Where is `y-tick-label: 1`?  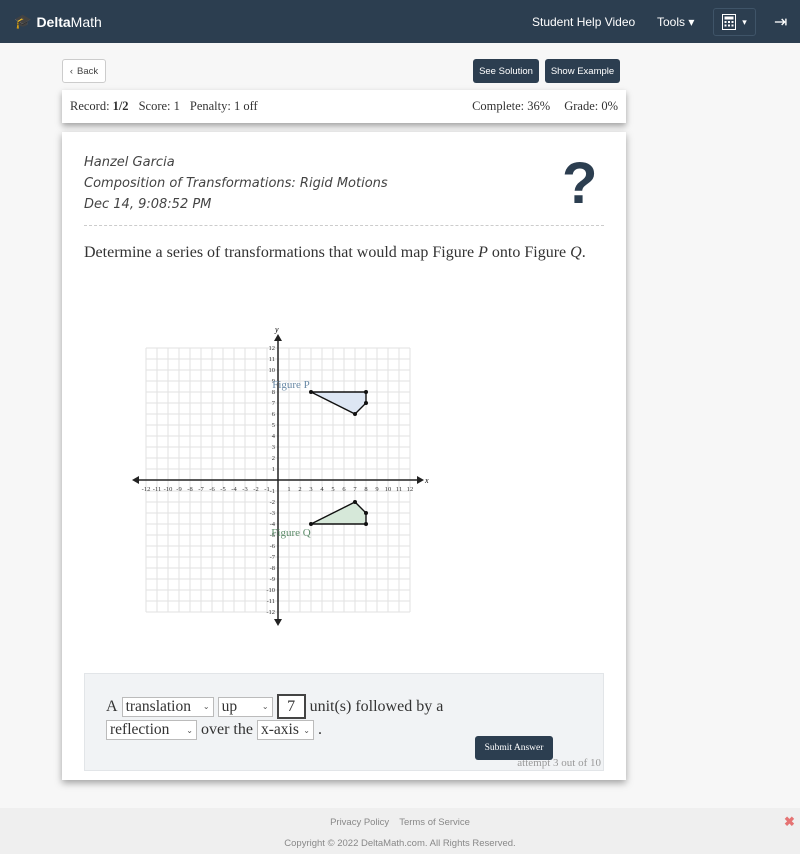
y-tick-label: 1 is located at coordinates (273, 469).